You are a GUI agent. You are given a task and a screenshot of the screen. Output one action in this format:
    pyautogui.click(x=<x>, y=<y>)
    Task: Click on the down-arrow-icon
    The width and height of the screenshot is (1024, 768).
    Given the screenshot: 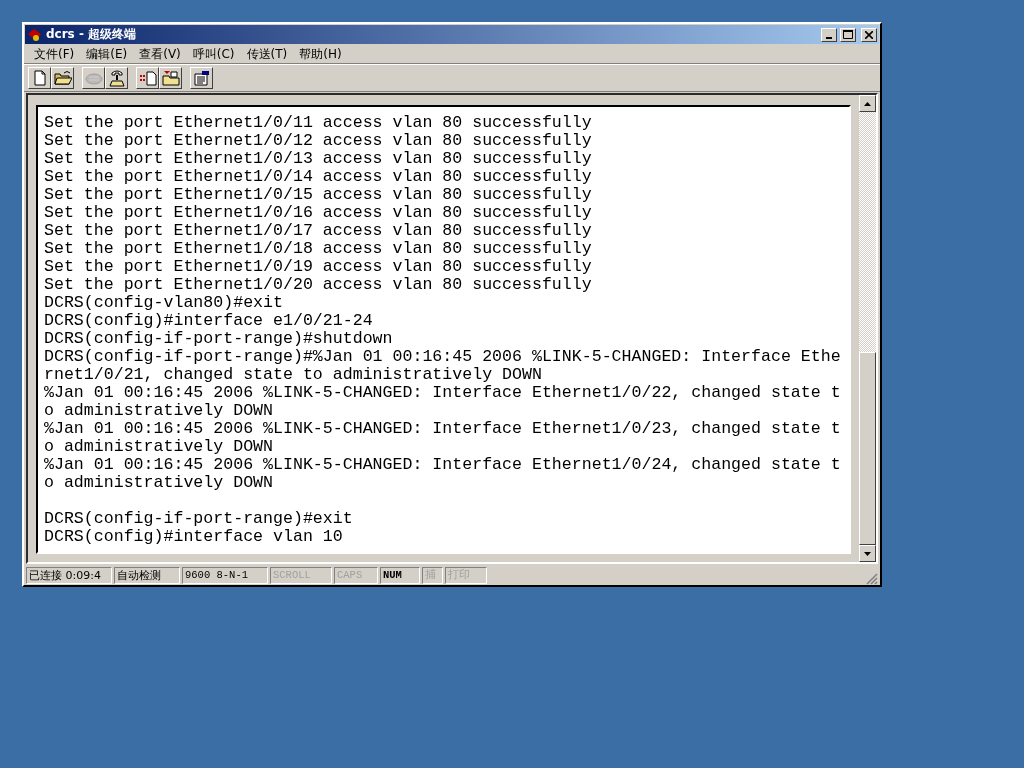 What is the action you would take?
    pyautogui.click(x=867, y=553)
    